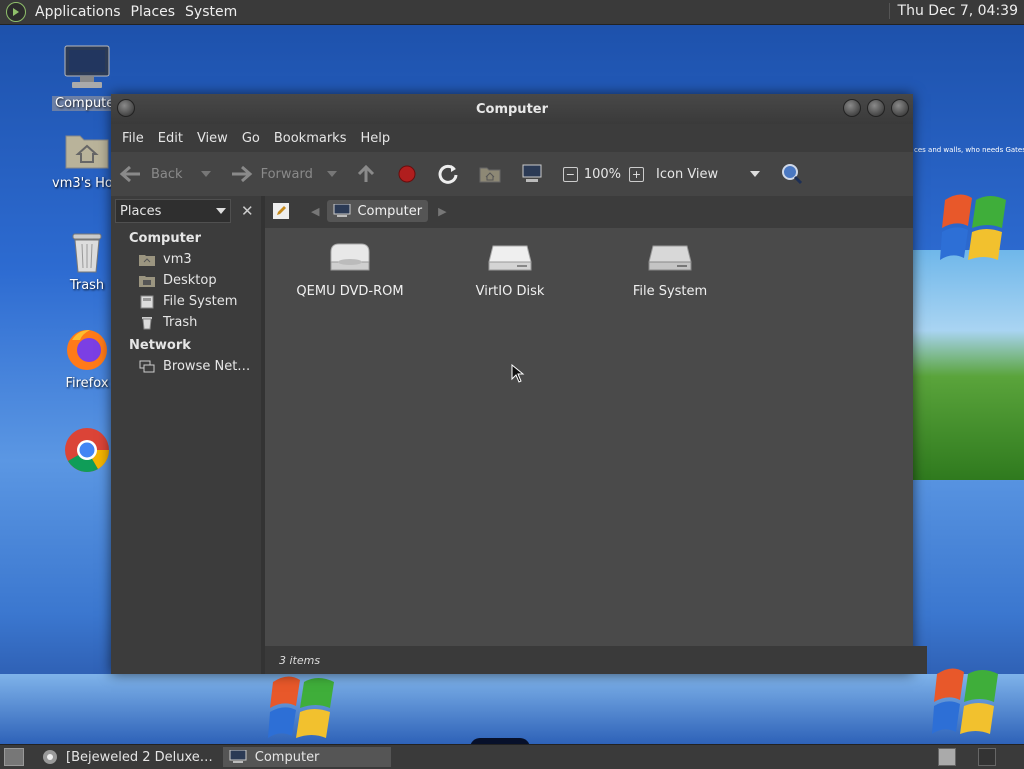  I want to click on menu-system: System, so click(211, 12).